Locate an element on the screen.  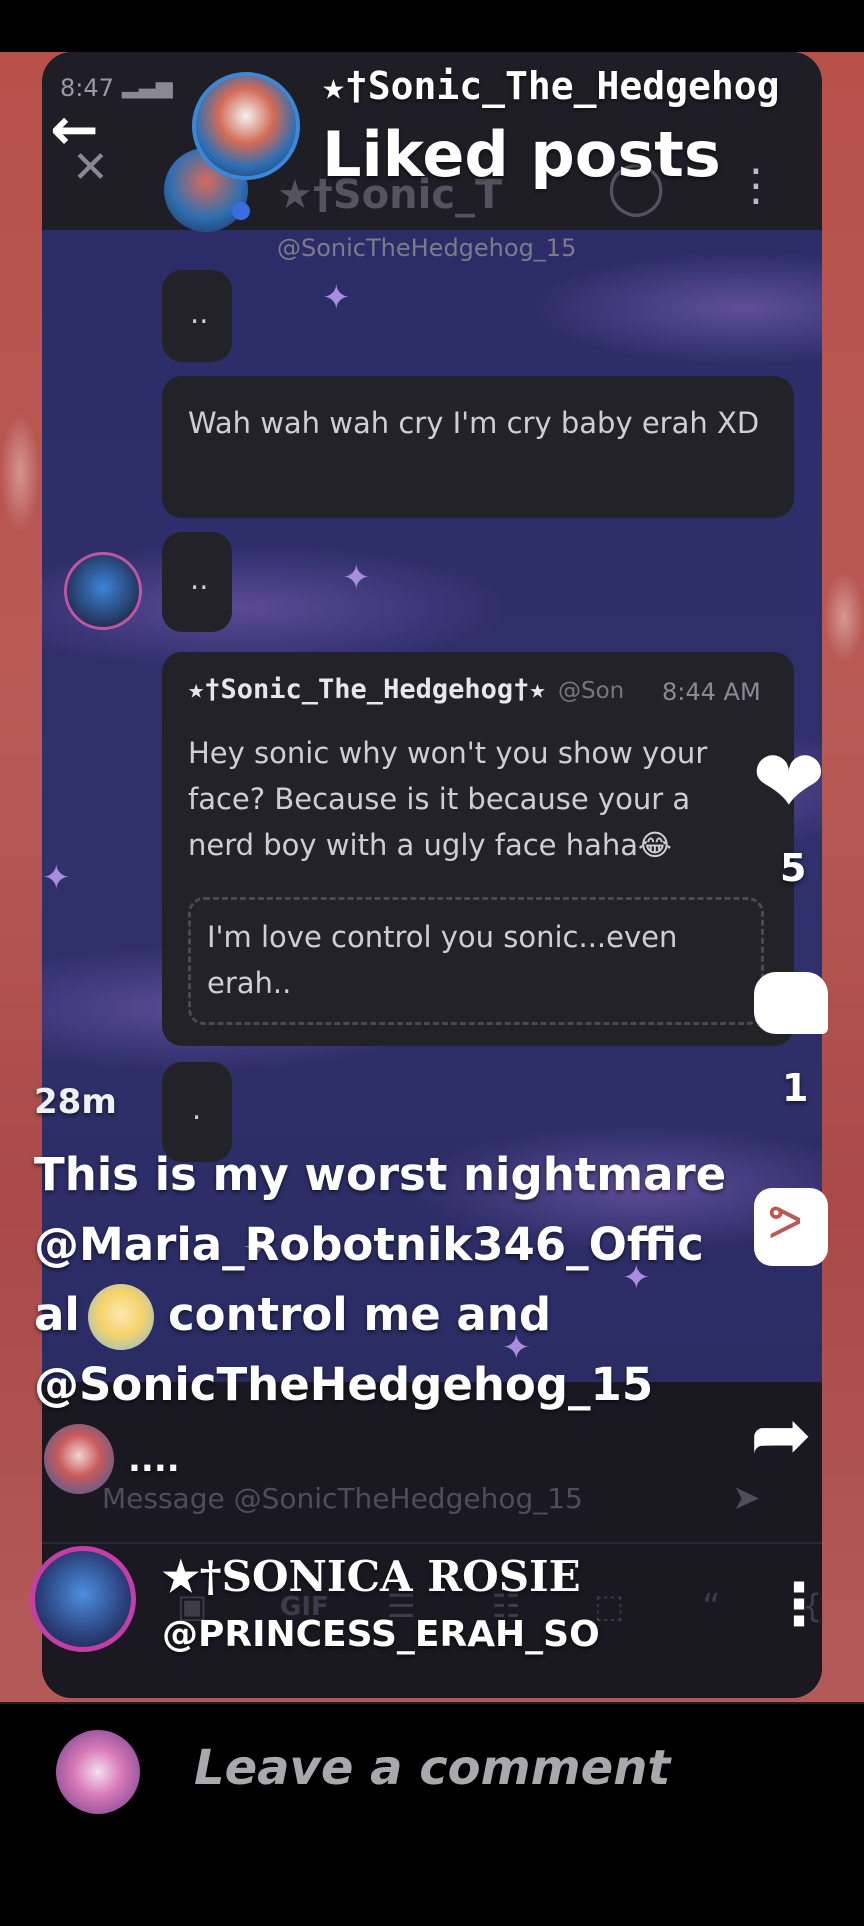
share-button: ➦ is located at coordinates (781, 1435).